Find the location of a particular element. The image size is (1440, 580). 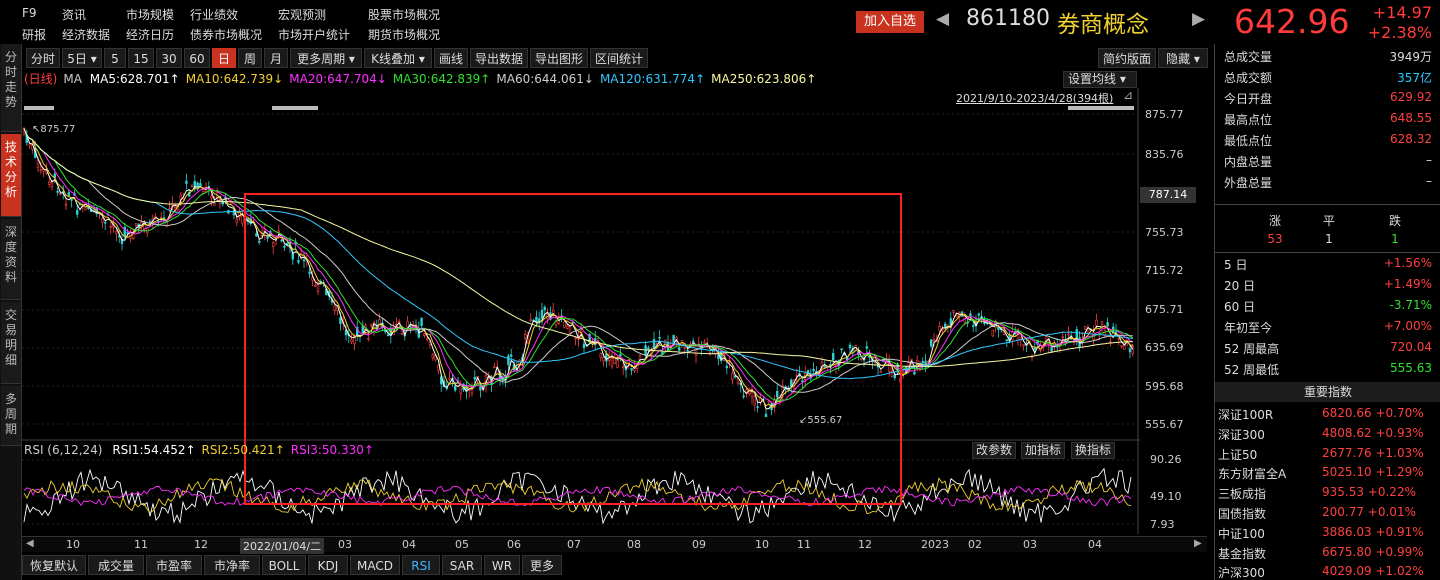

scroll-left-icon: ◀ is located at coordinates (30, 543).